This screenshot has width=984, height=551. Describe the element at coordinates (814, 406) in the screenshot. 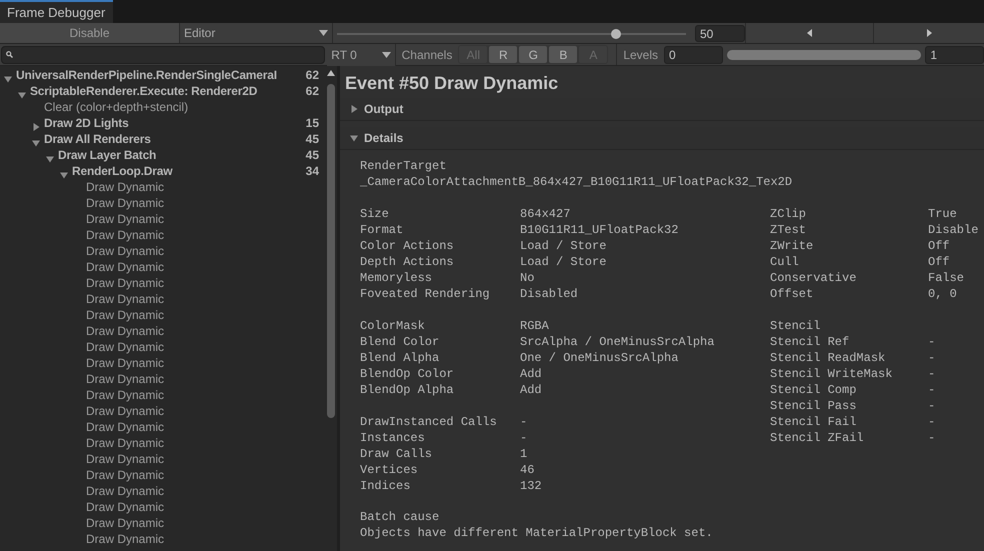

I see `property-label: Stencil Pass` at that location.